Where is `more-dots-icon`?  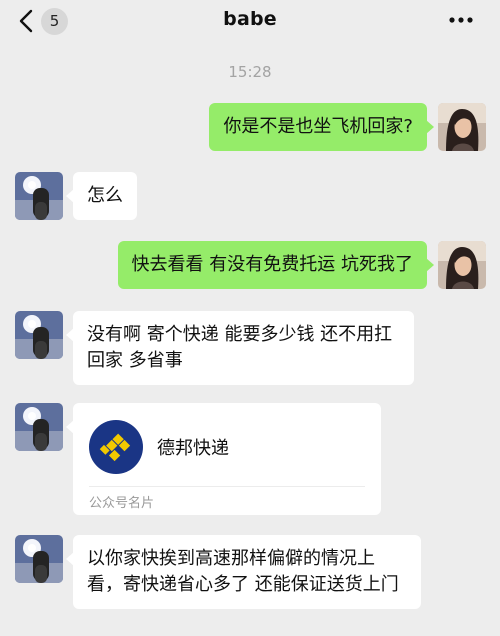 more-dots-icon is located at coordinates (461, 20).